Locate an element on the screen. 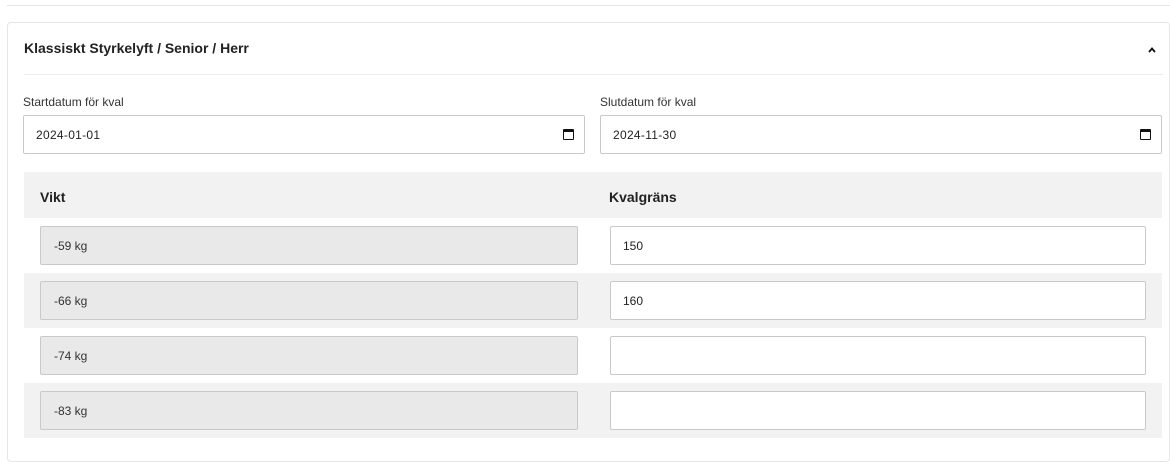 The width and height of the screenshot is (1170, 462). end-date-value: 2024-11-30 is located at coordinates (645, 135).